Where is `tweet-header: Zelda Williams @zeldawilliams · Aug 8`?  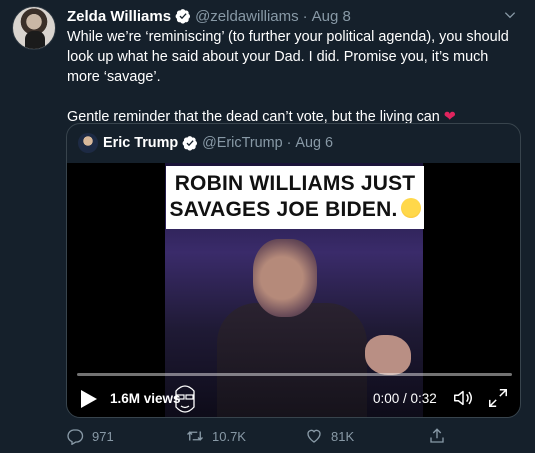 tweet-header: Zelda Williams @zeldawilliams · Aug 8 is located at coordinates (209, 16).